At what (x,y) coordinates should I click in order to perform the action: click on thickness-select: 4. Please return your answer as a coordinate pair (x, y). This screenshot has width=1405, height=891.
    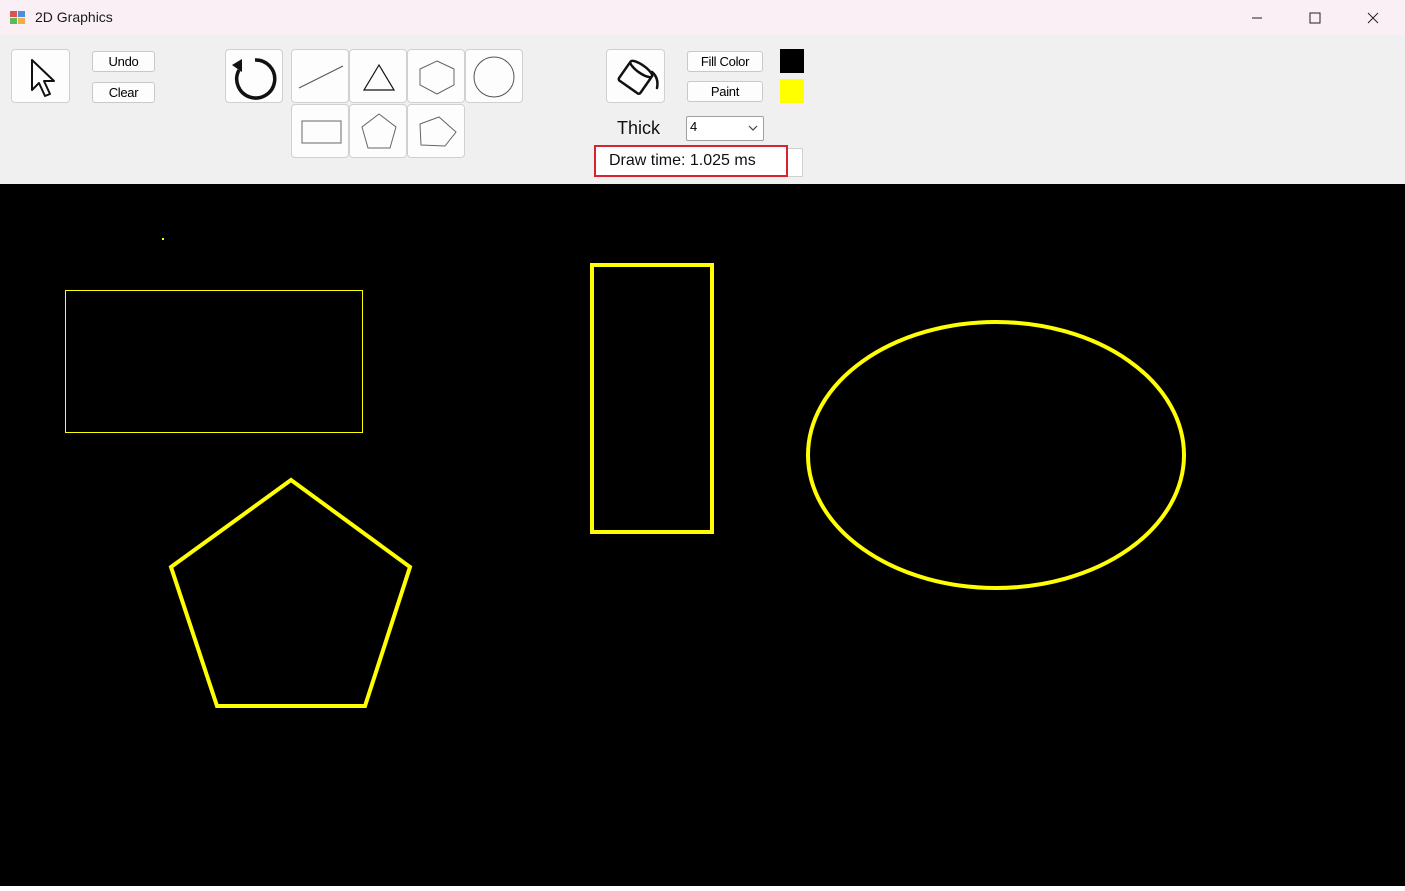
    Looking at the image, I should click on (725, 128).